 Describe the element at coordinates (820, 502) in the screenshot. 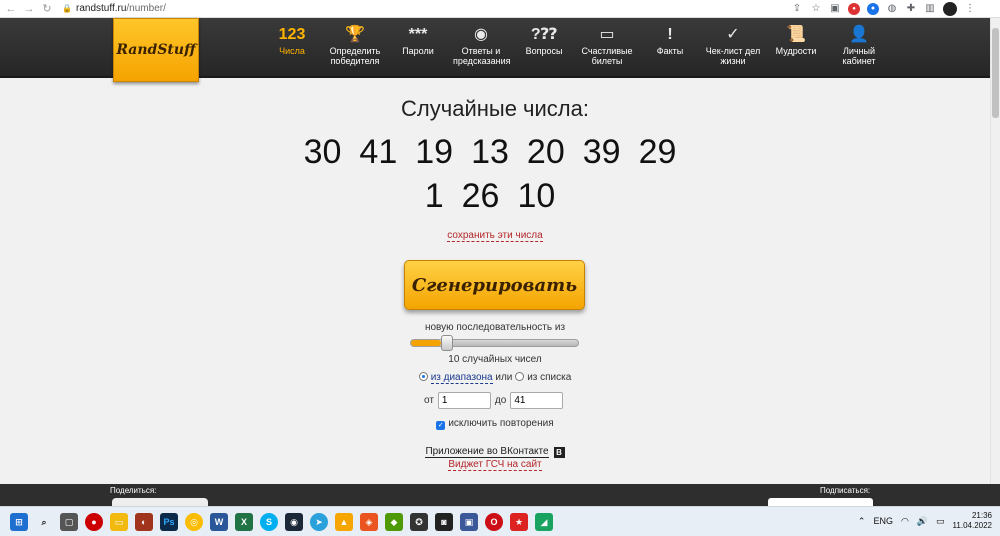

I see `subscribe-widget` at that location.